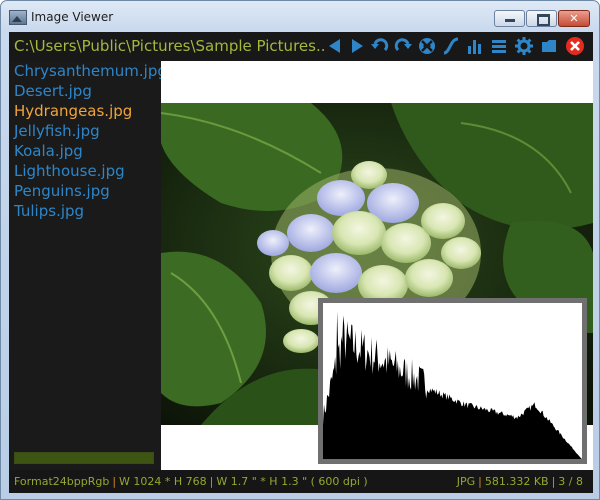 Image resolution: width=600 pixels, height=500 pixels. I want to click on previous-image-button, so click(335, 46).